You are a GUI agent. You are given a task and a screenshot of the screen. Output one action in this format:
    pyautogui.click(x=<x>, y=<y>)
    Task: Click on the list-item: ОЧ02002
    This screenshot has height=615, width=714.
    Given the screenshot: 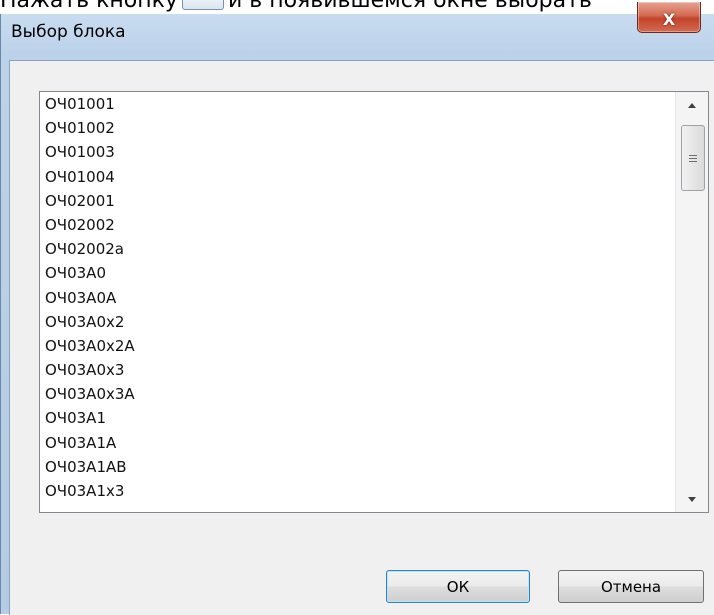 What is the action you would take?
    pyautogui.click(x=358, y=225)
    